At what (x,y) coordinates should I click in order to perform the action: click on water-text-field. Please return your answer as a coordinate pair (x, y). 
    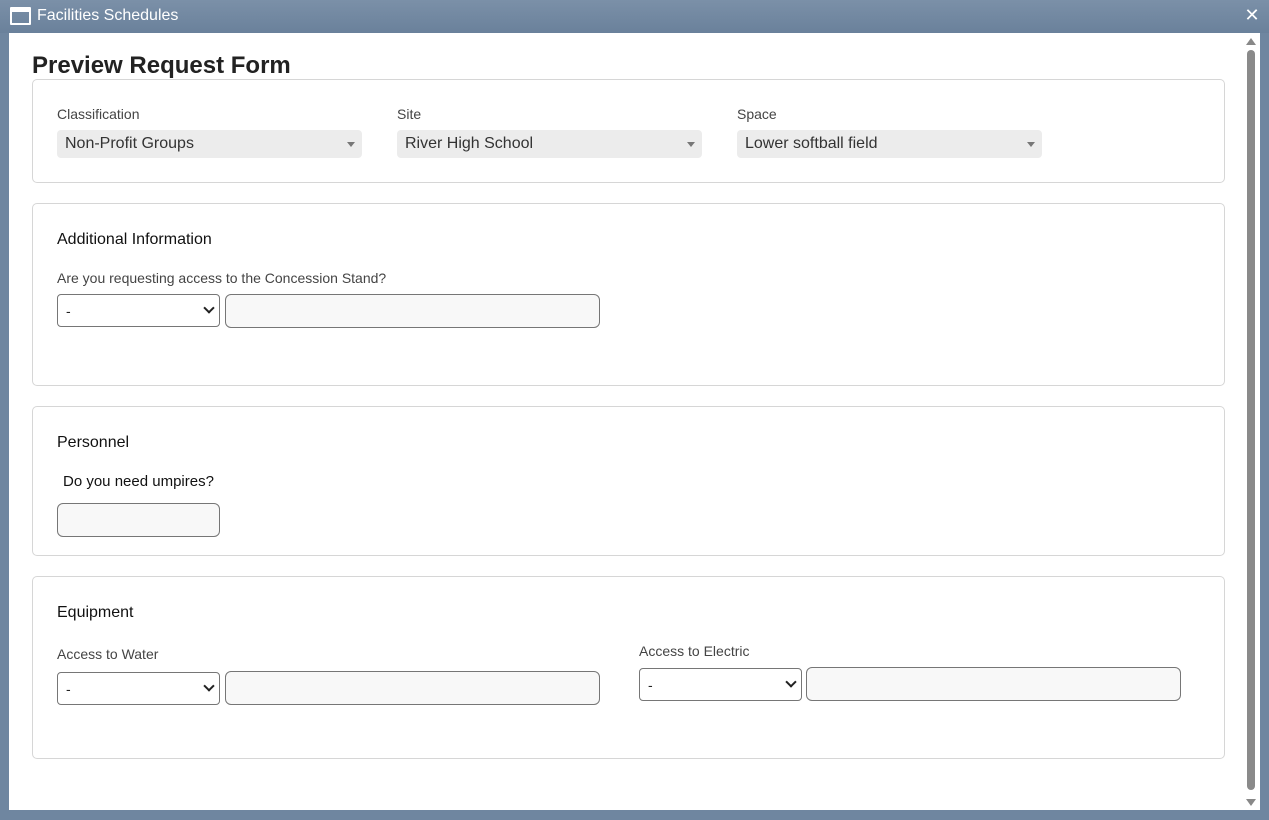
    Looking at the image, I should click on (412, 688).